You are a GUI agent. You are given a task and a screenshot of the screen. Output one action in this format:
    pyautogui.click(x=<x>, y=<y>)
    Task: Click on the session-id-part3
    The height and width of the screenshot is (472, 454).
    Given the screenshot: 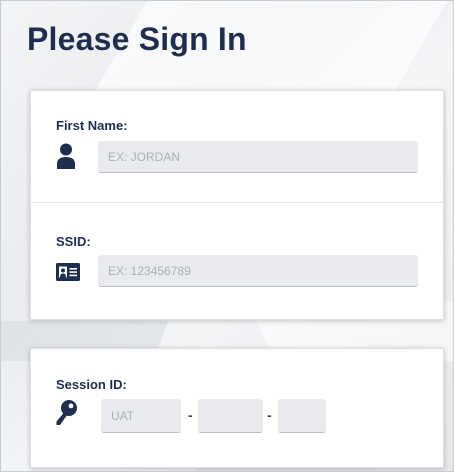 What is the action you would take?
    pyautogui.click(x=302, y=416)
    